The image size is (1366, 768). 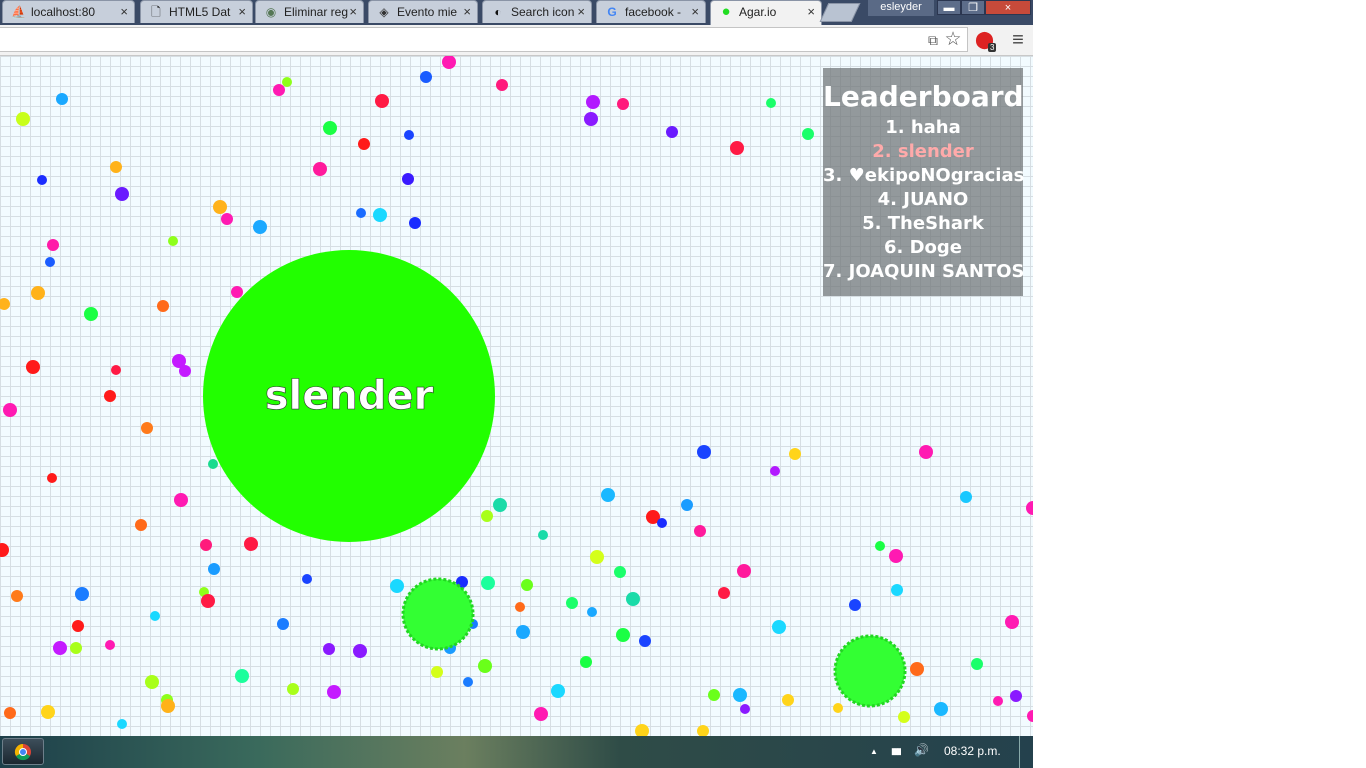 What do you see at coordinates (438, 614) in the screenshot?
I see `virus-cell` at bounding box center [438, 614].